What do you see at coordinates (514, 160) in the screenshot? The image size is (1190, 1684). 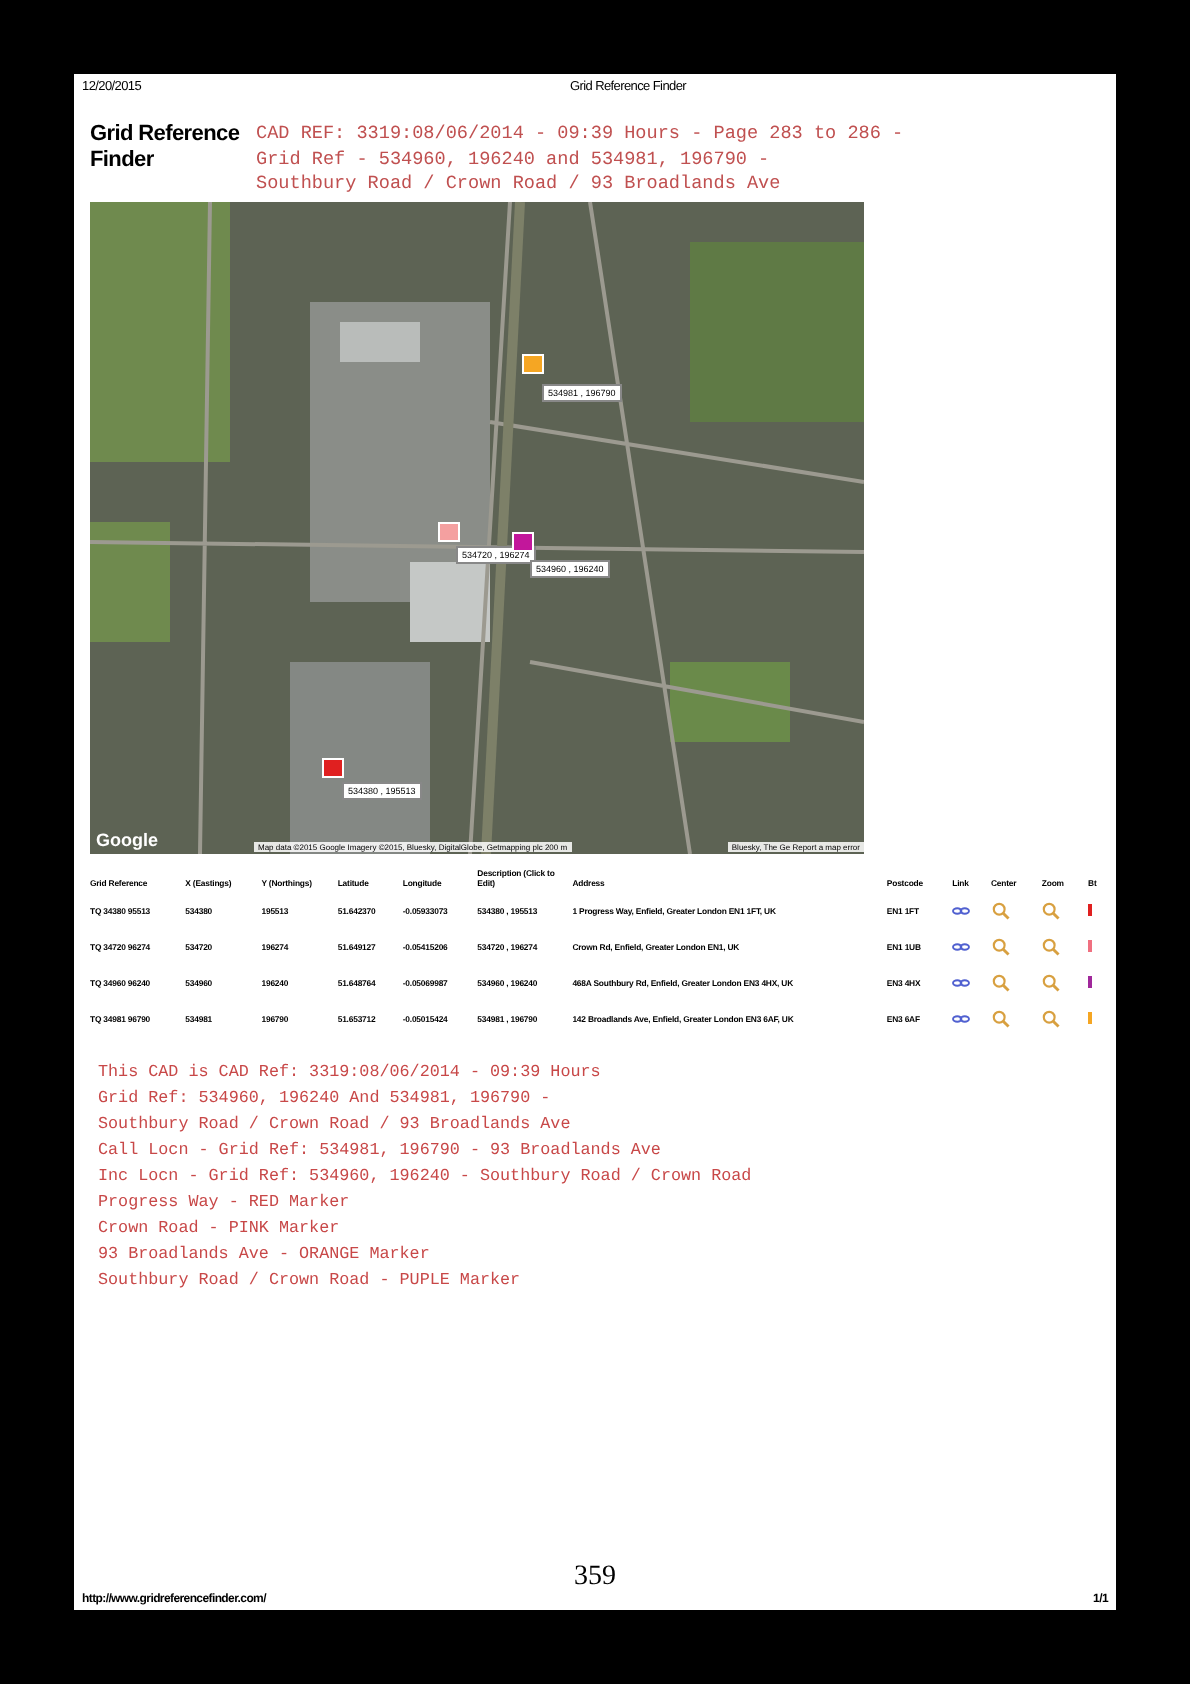 I see `heading-line: Grid Ref - 534960, 196240 and 534981, 196790 -` at bounding box center [514, 160].